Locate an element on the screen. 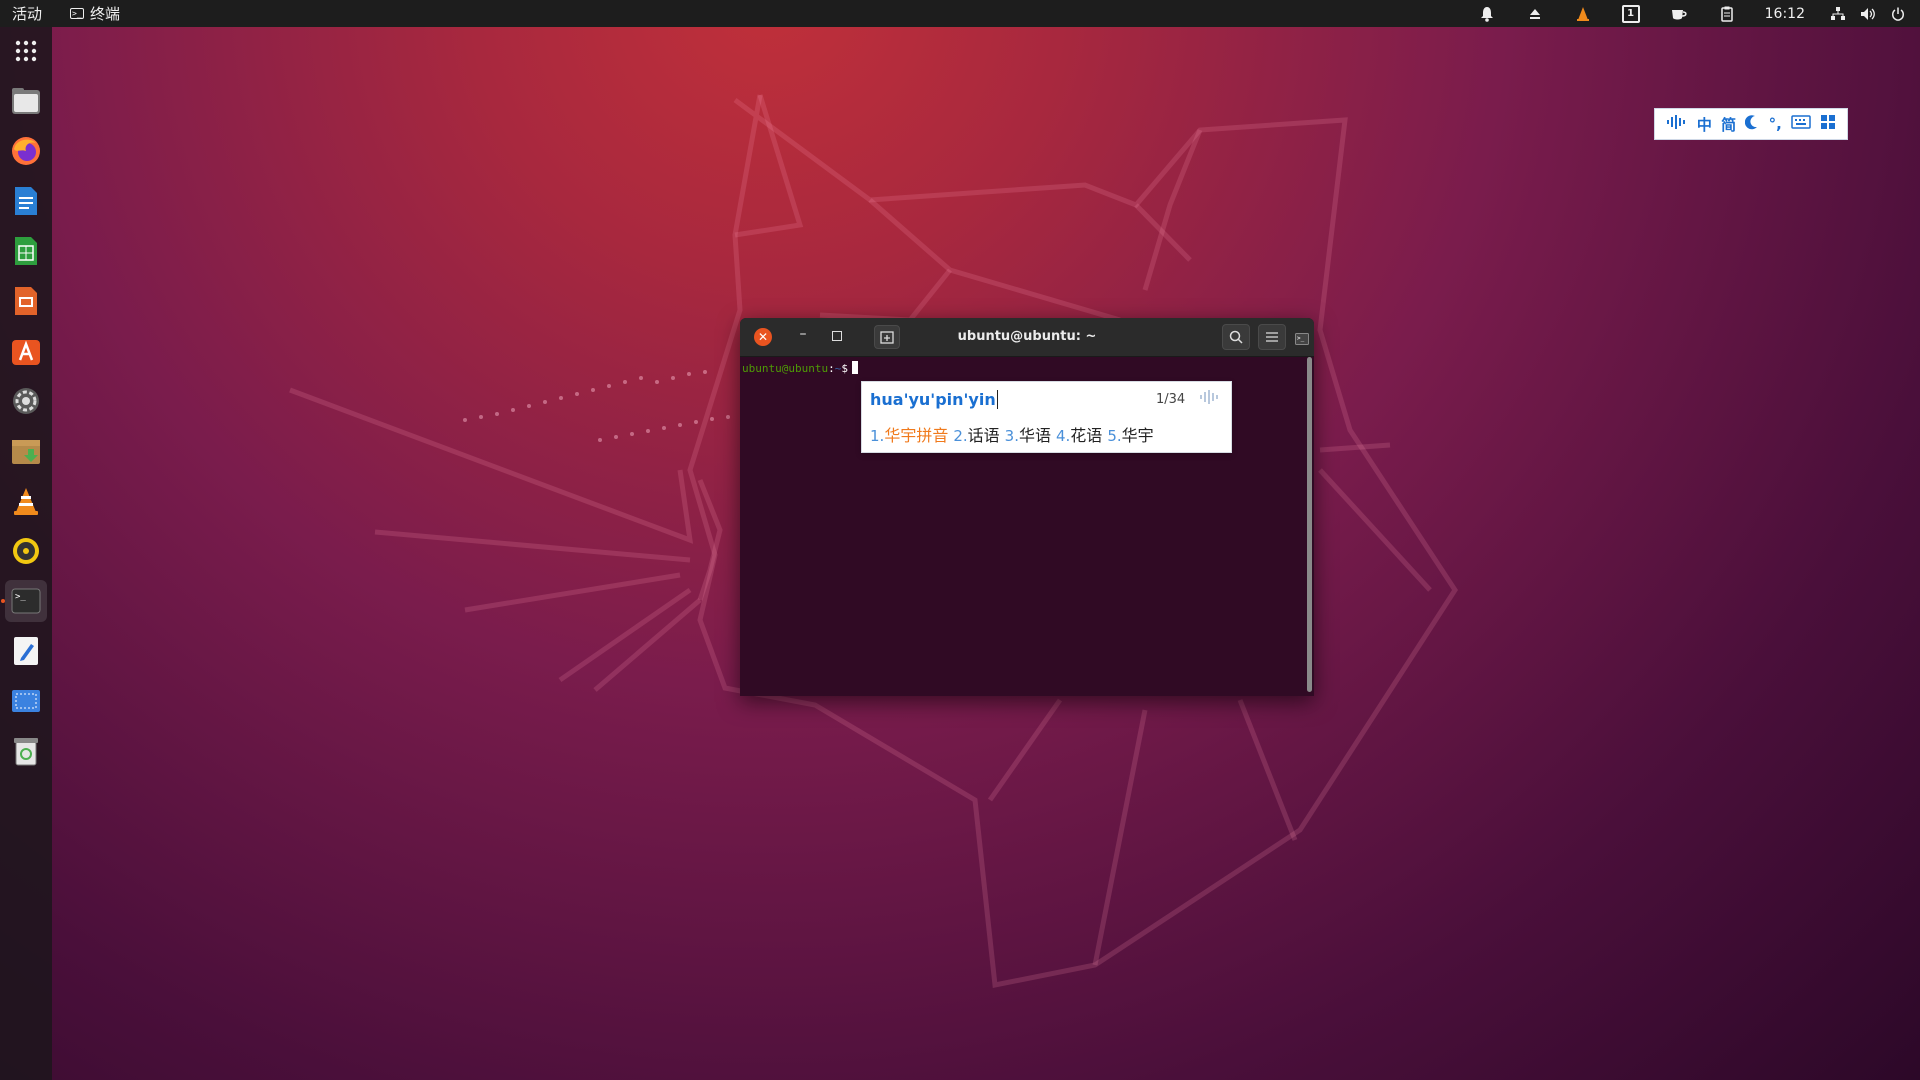 Image resolution: width=1920 pixels, height=1080 pixels. terminal-icon: >_ is located at coordinates (26, 601).